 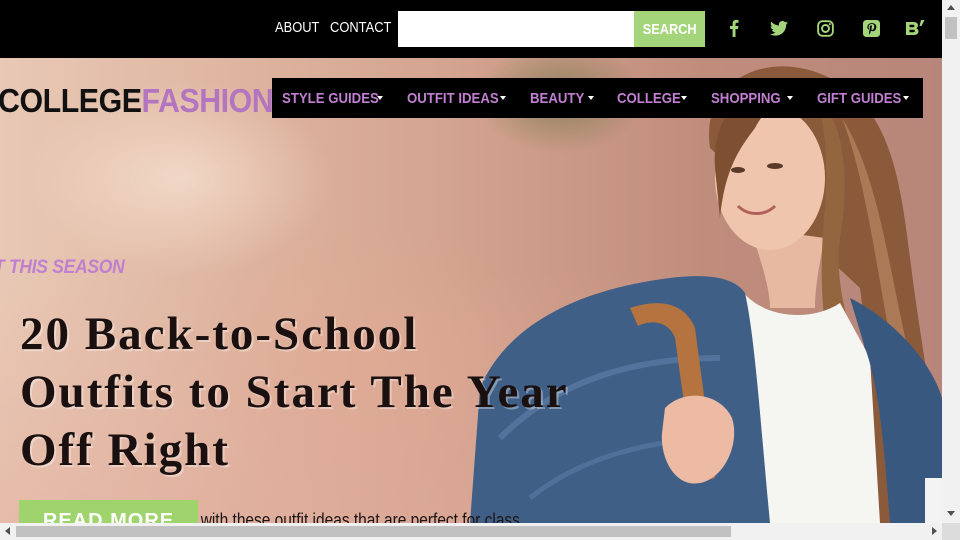 I want to click on hero-eyebrow: T THIS SEASON, so click(x=62, y=267).